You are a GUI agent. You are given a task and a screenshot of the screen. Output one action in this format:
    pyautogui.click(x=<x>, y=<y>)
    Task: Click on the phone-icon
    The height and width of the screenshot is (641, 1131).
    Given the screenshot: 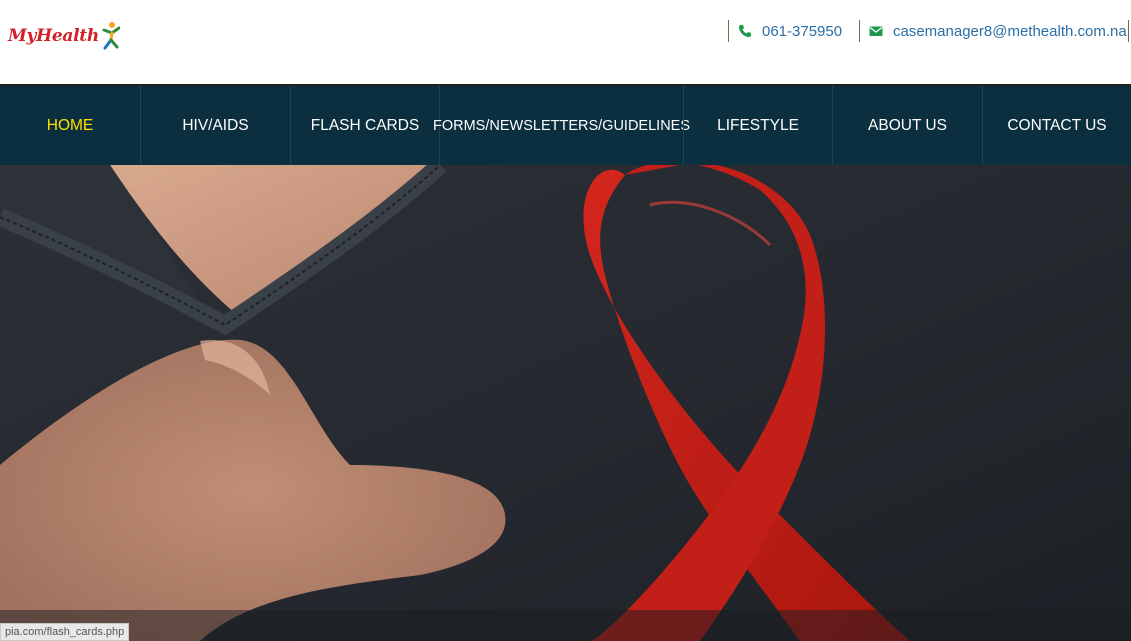 What is the action you would take?
    pyautogui.click(x=745, y=31)
    